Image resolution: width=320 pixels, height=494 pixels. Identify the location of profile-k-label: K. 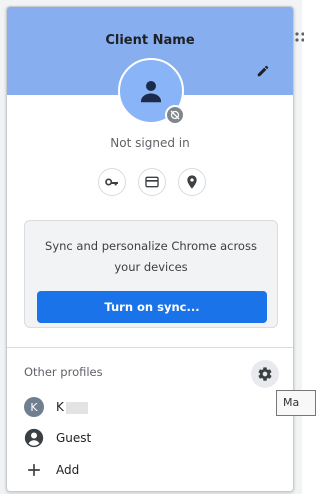
(72, 407).